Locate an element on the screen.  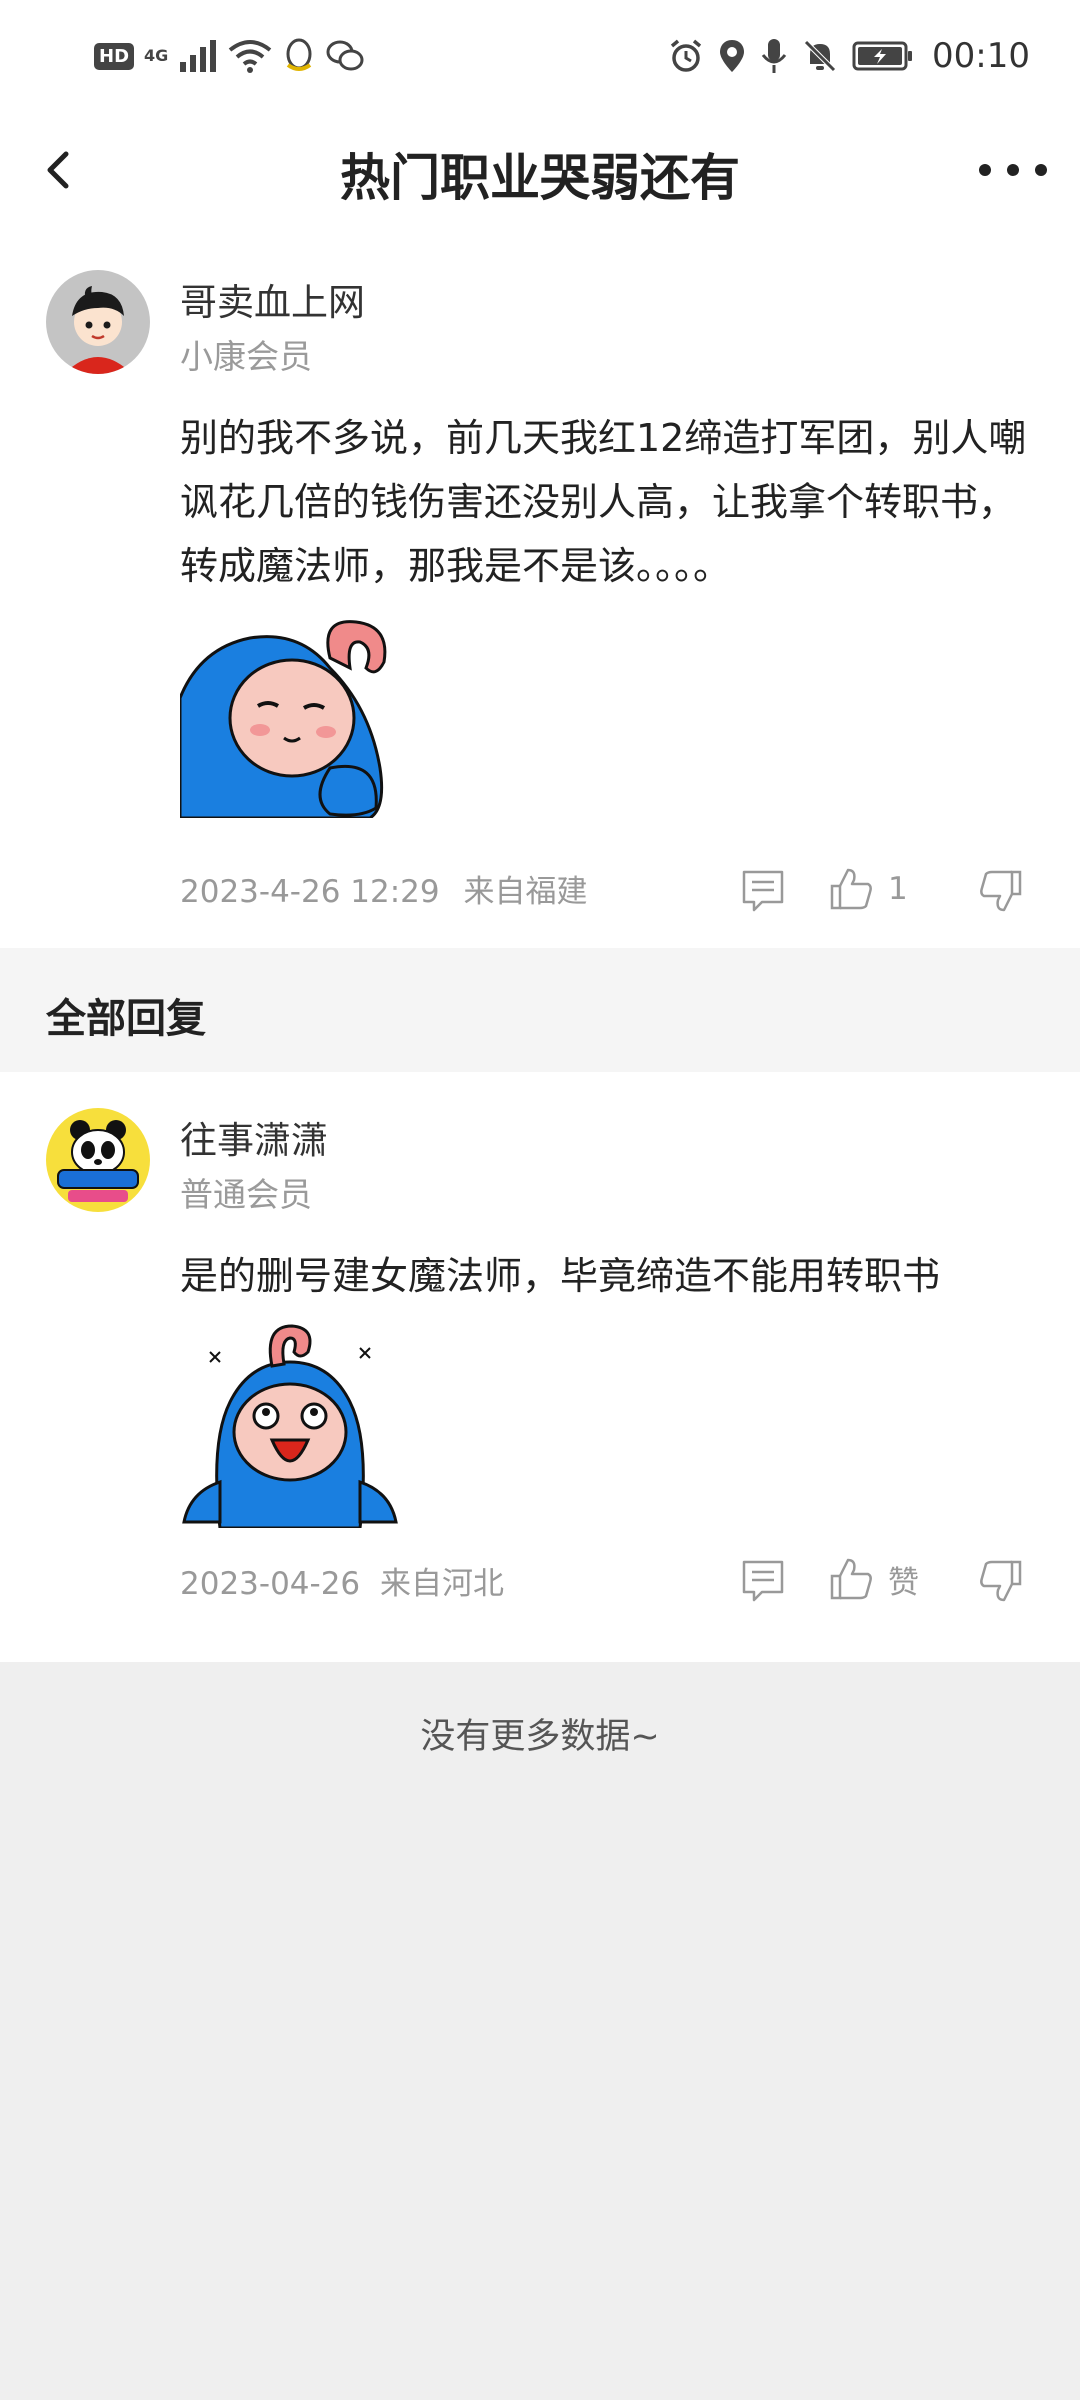
all-replies-title: 全部回复 is located at coordinates (126, 1019).